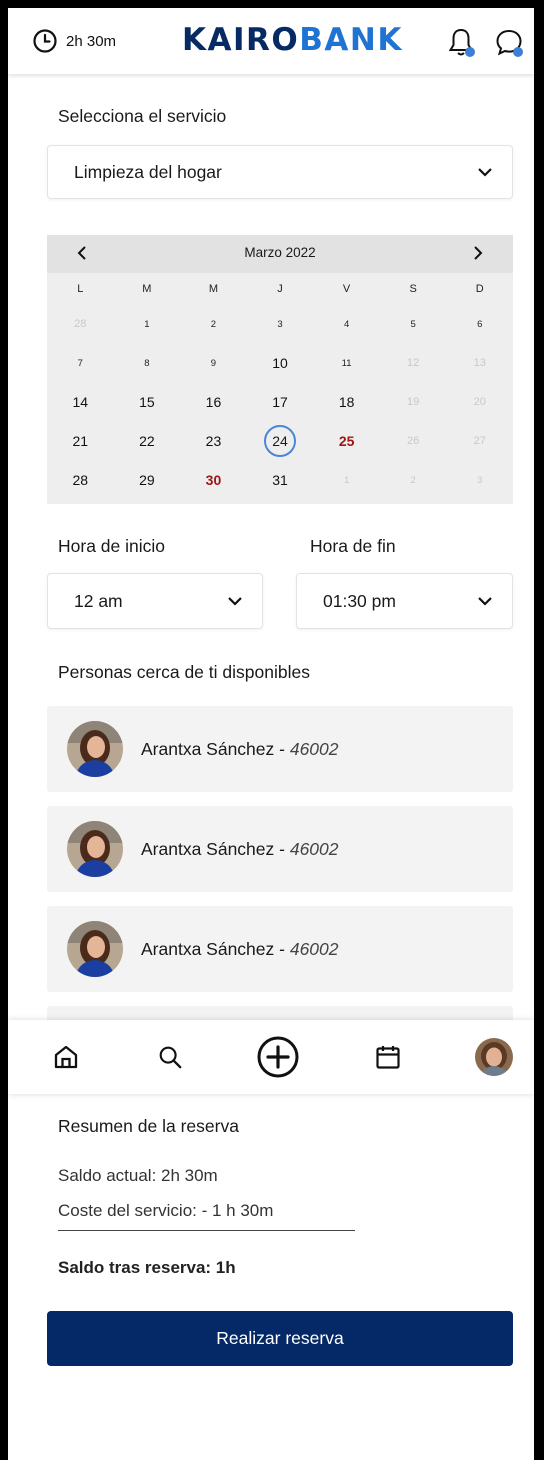  What do you see at coordinates (479, 363) in the screenshot?
I see `day-cell: 13` at bounding box center [479, 363].